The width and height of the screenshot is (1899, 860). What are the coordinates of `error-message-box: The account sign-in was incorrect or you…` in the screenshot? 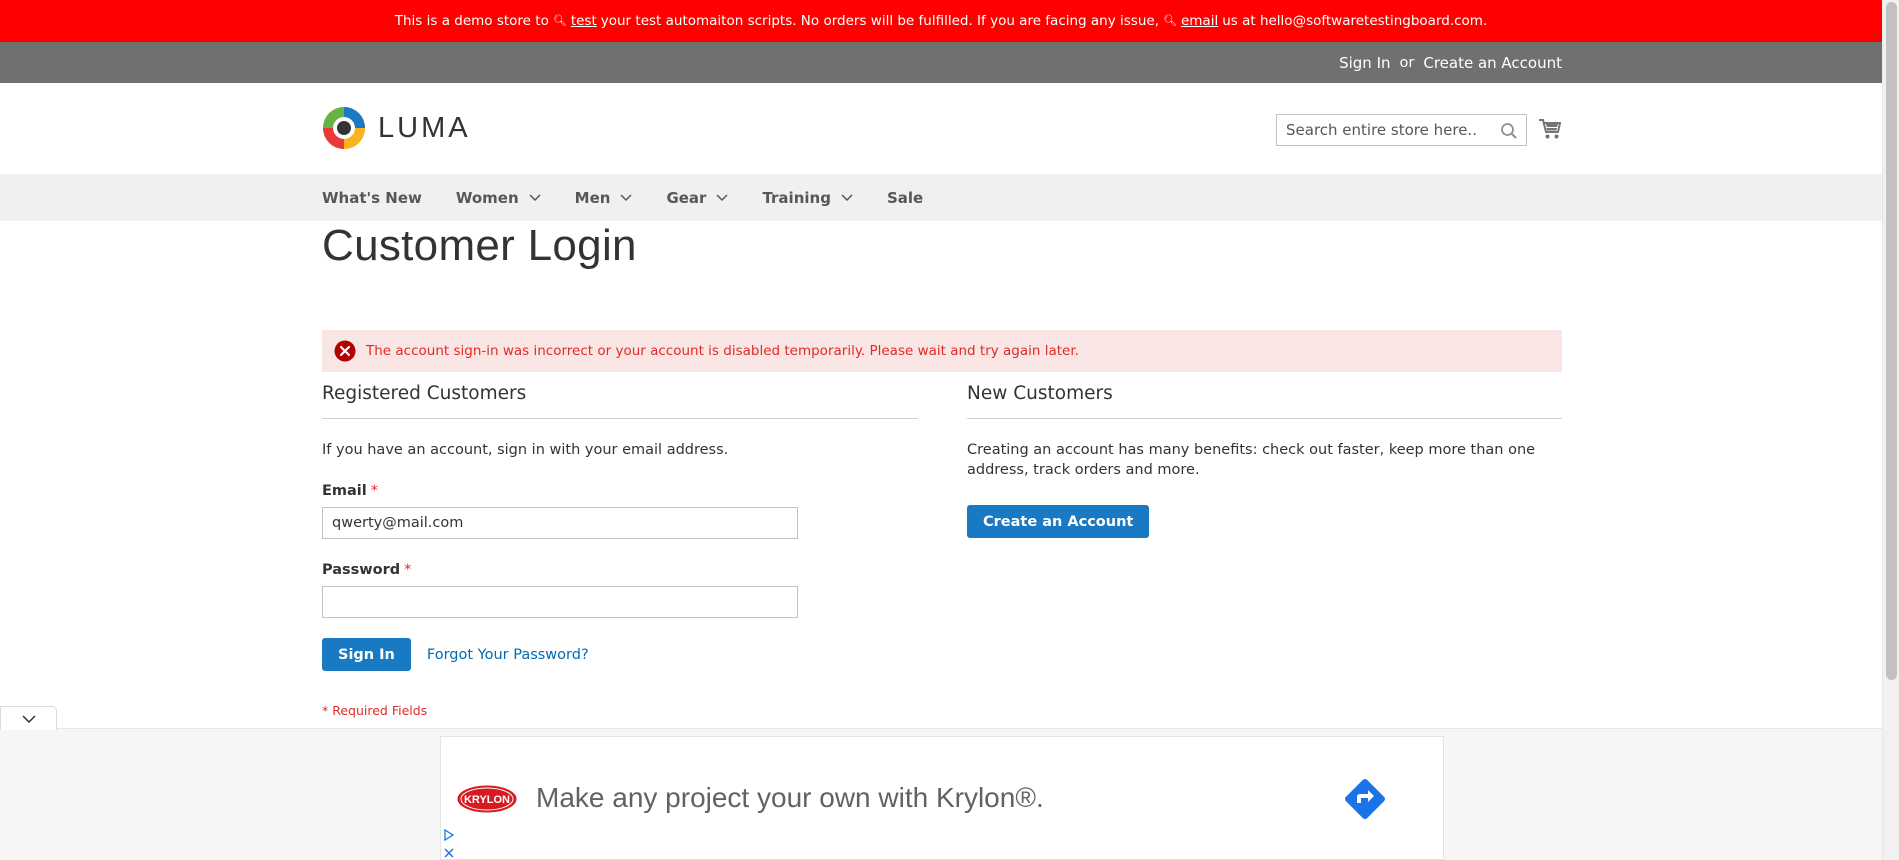 It's located at (942, 351).